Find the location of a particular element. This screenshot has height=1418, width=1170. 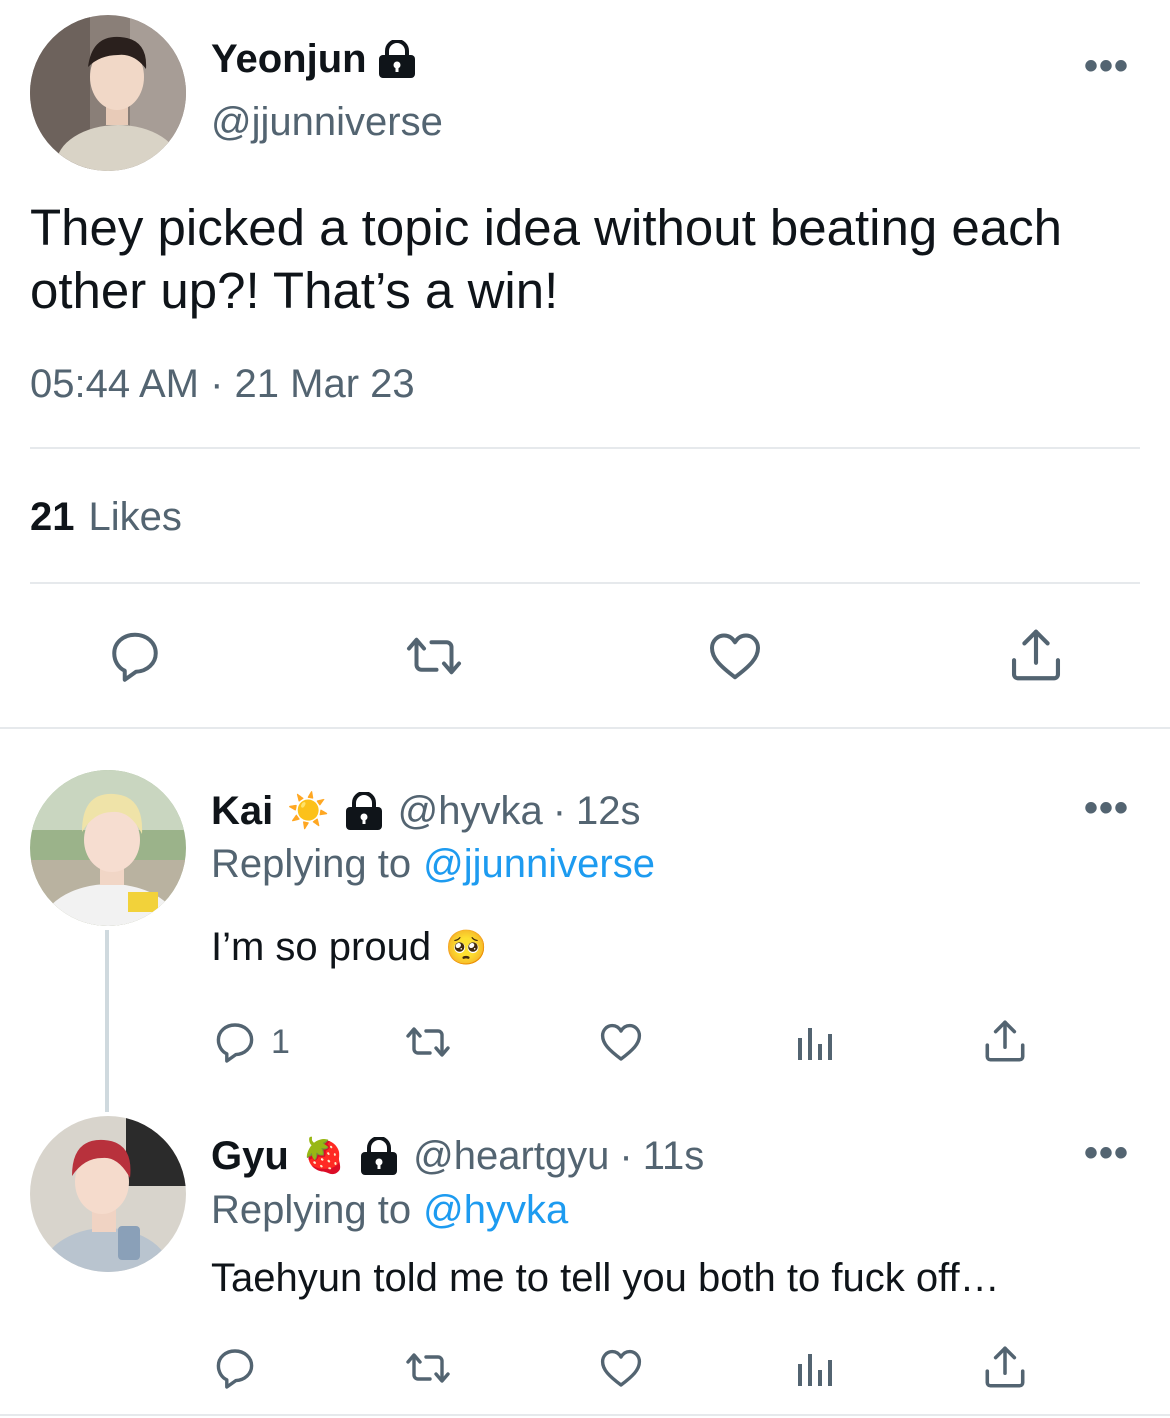

avatar-kai is located at coordinates (108, 848).